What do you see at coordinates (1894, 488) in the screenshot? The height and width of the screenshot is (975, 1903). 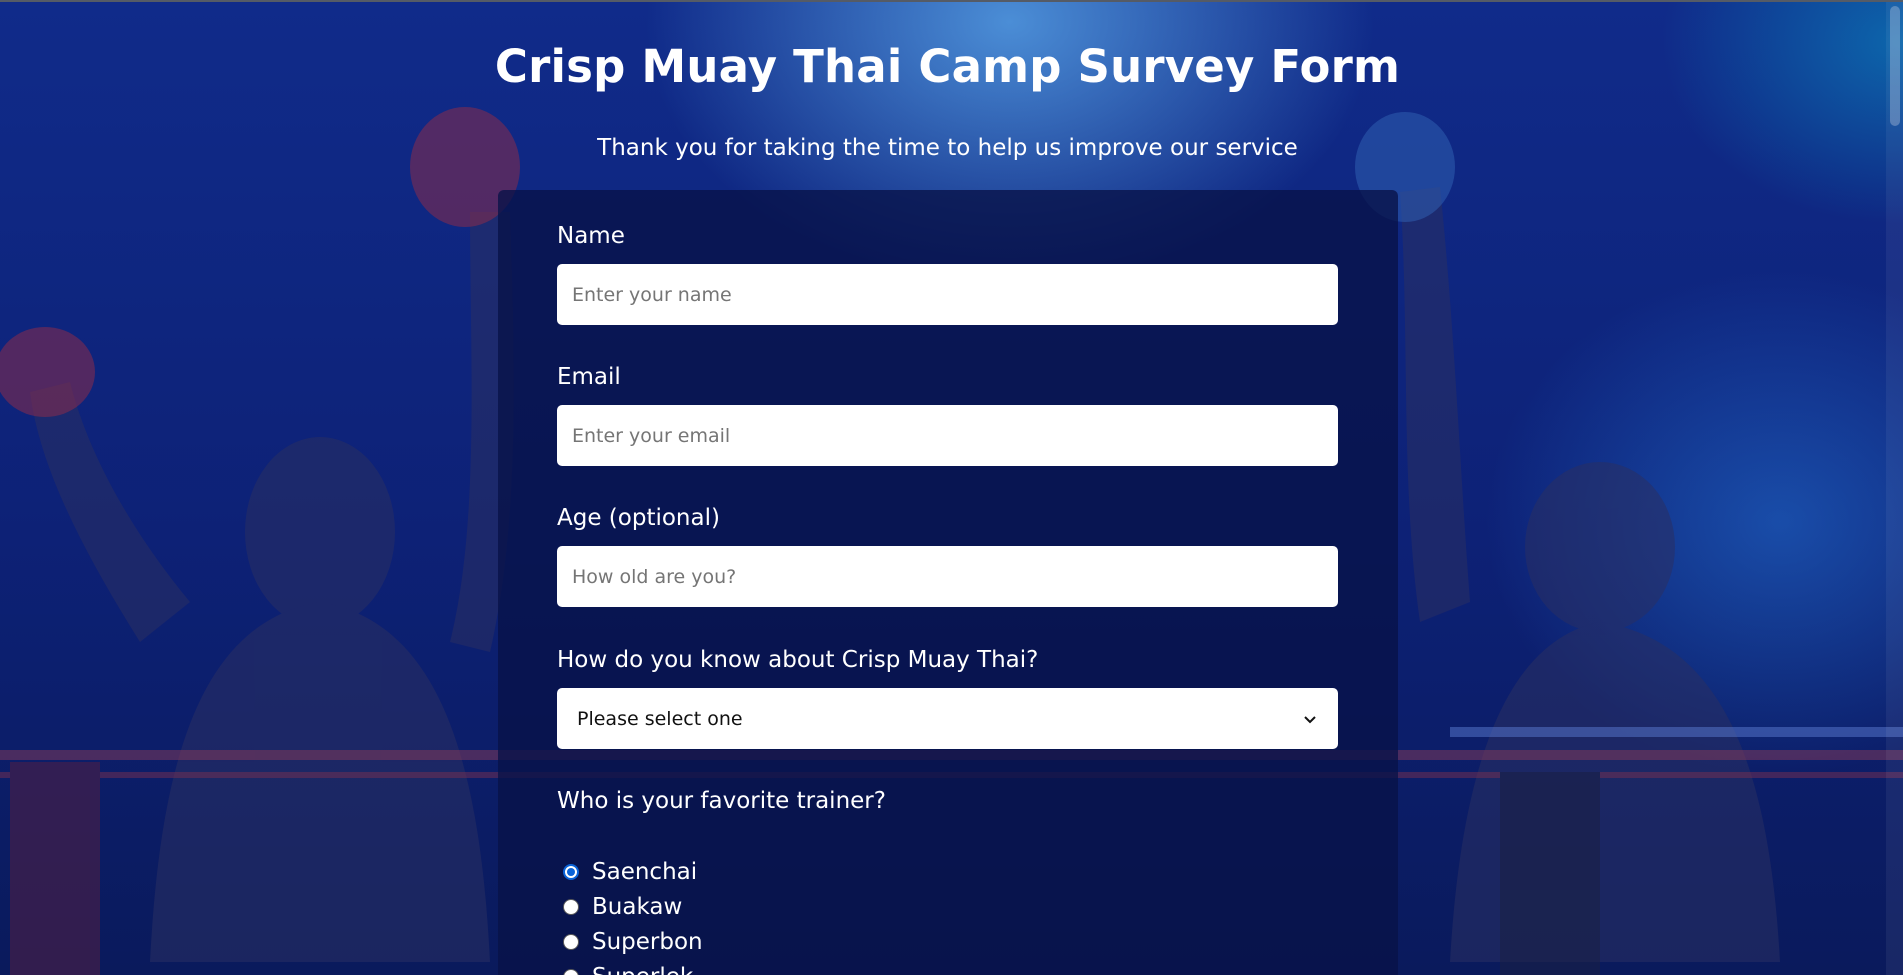 I see `page-scrollbar` at bounding box center [1894, 488].